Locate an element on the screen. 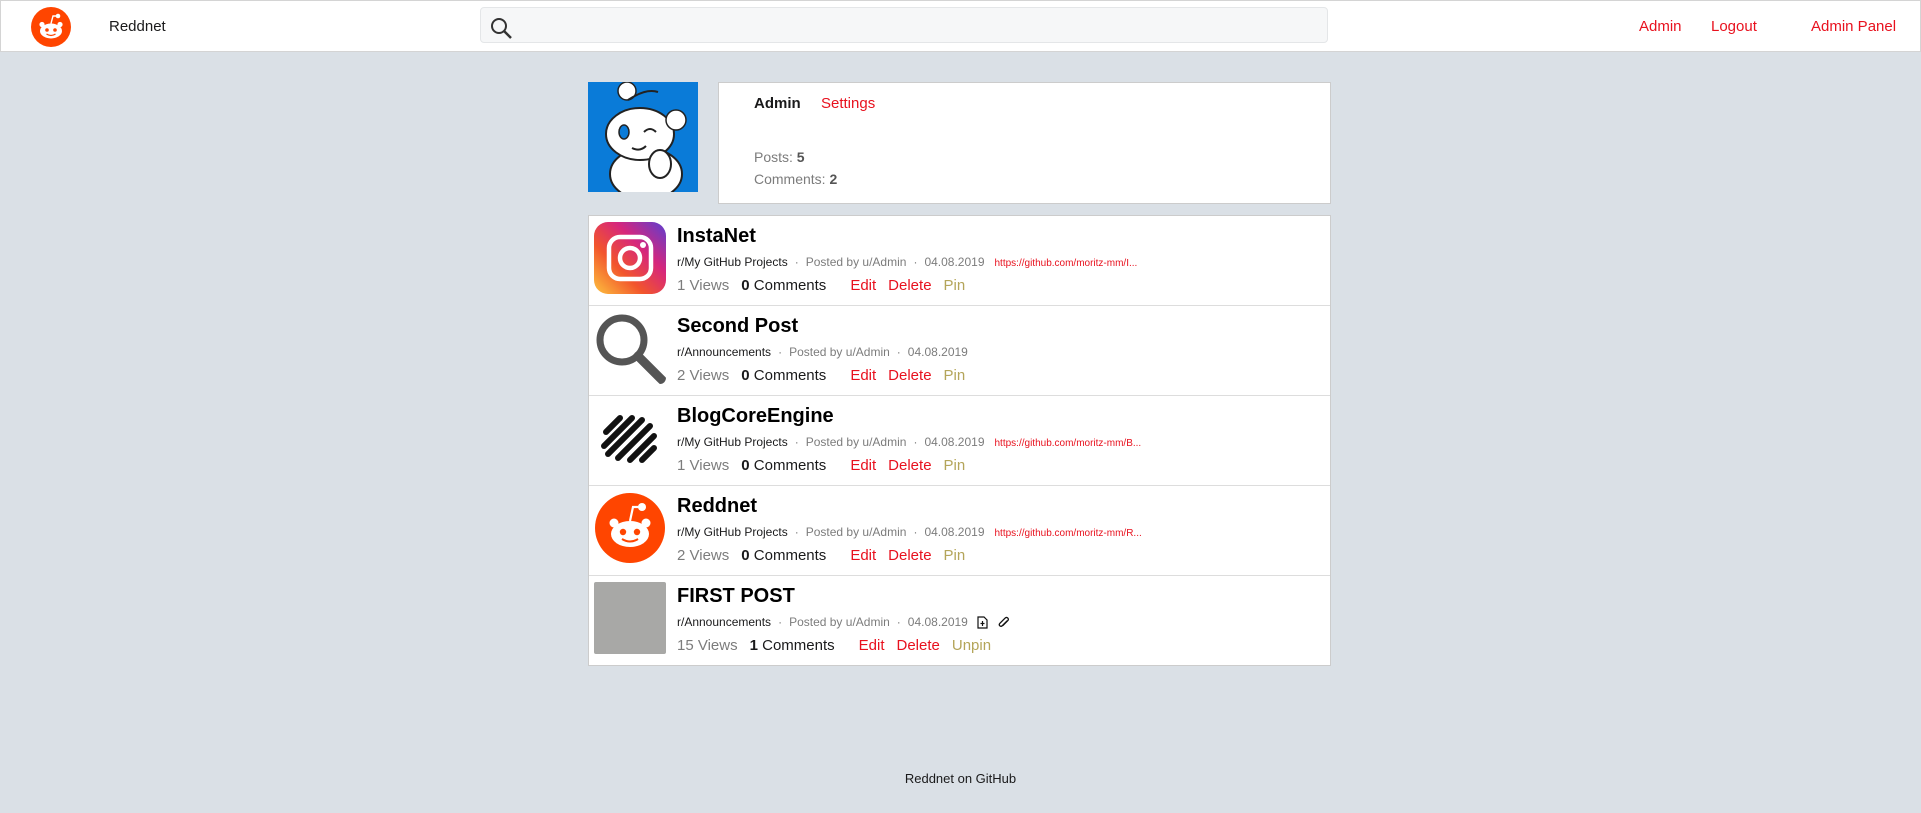  comments-stat: Comments: 2 is located at coordinates (795, 179).